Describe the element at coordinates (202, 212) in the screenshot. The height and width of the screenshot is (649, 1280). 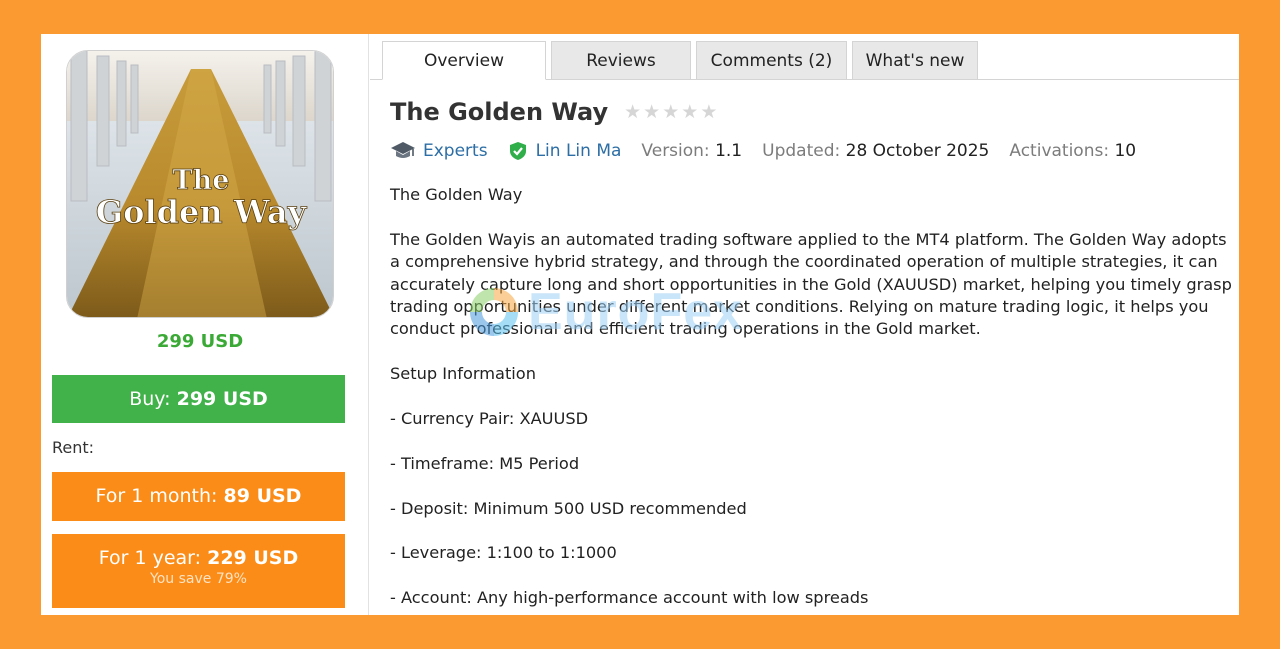
I see `svg-text: Golden Way` at that location.